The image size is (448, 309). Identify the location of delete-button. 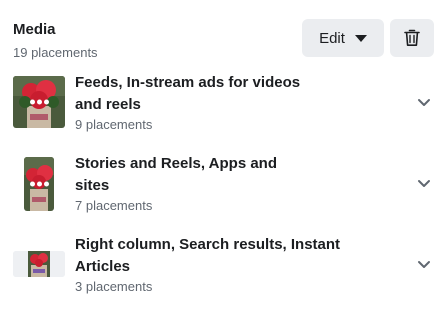
(412, 38).